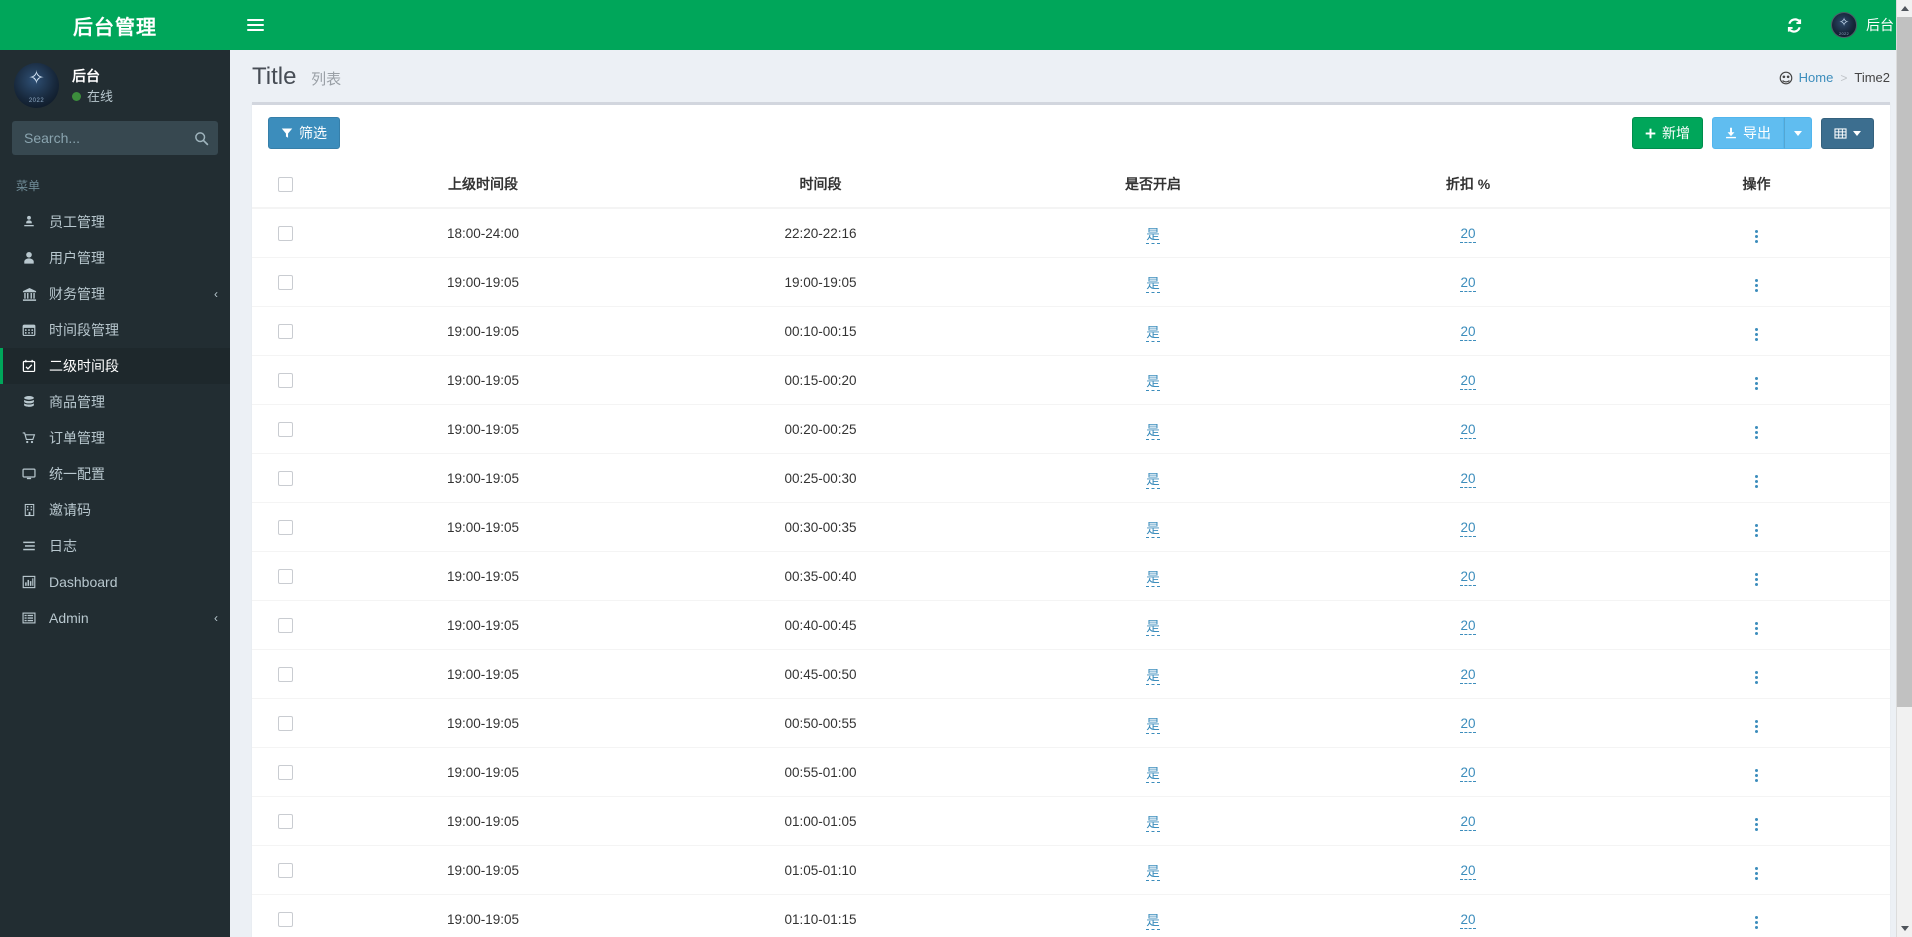 This screenshot has width=1912, height=937. Describe the element at coordinates (1071, 870) in the screenshot. I see `table-row: 19:00-19:05 01:05-01:10 是 20` at that location.